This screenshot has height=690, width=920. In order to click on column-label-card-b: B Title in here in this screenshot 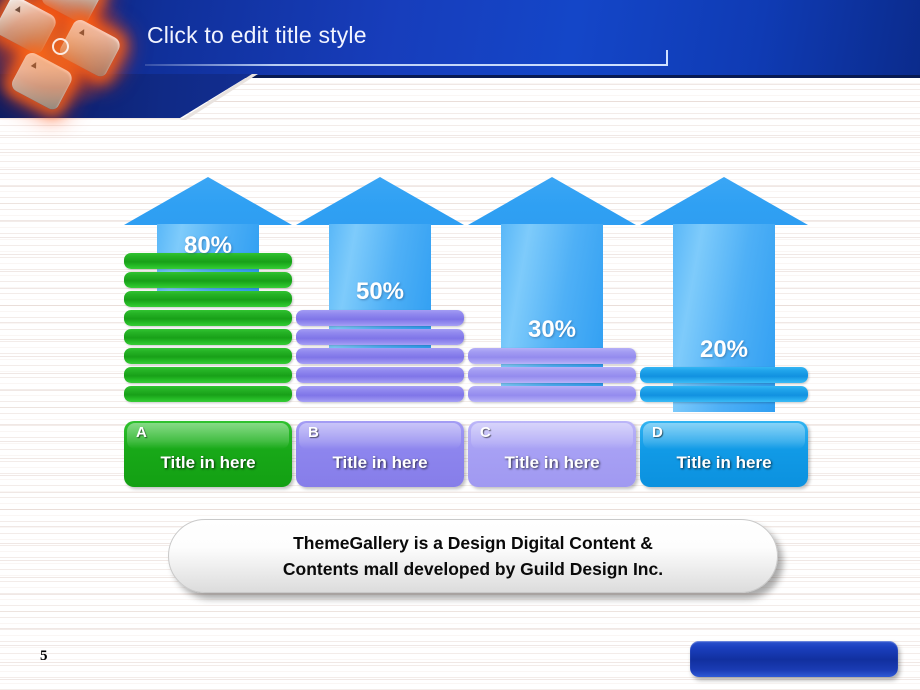, I will do `click(380, 454)`.